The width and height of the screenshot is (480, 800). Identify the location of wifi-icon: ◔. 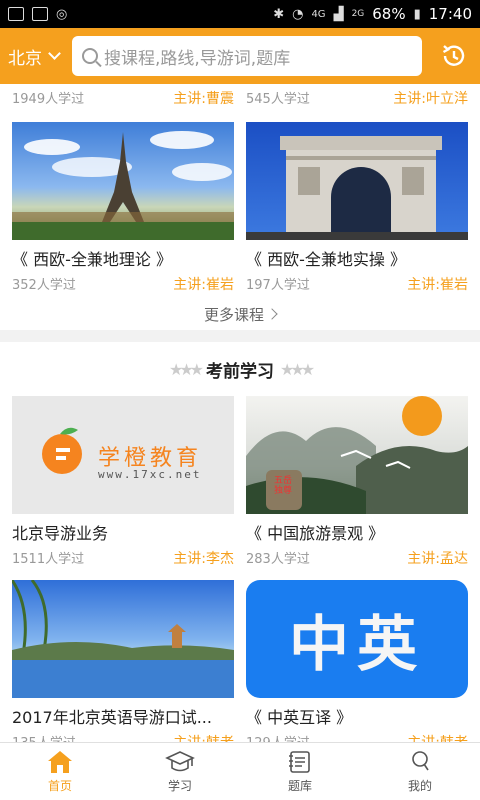
(298, 14).